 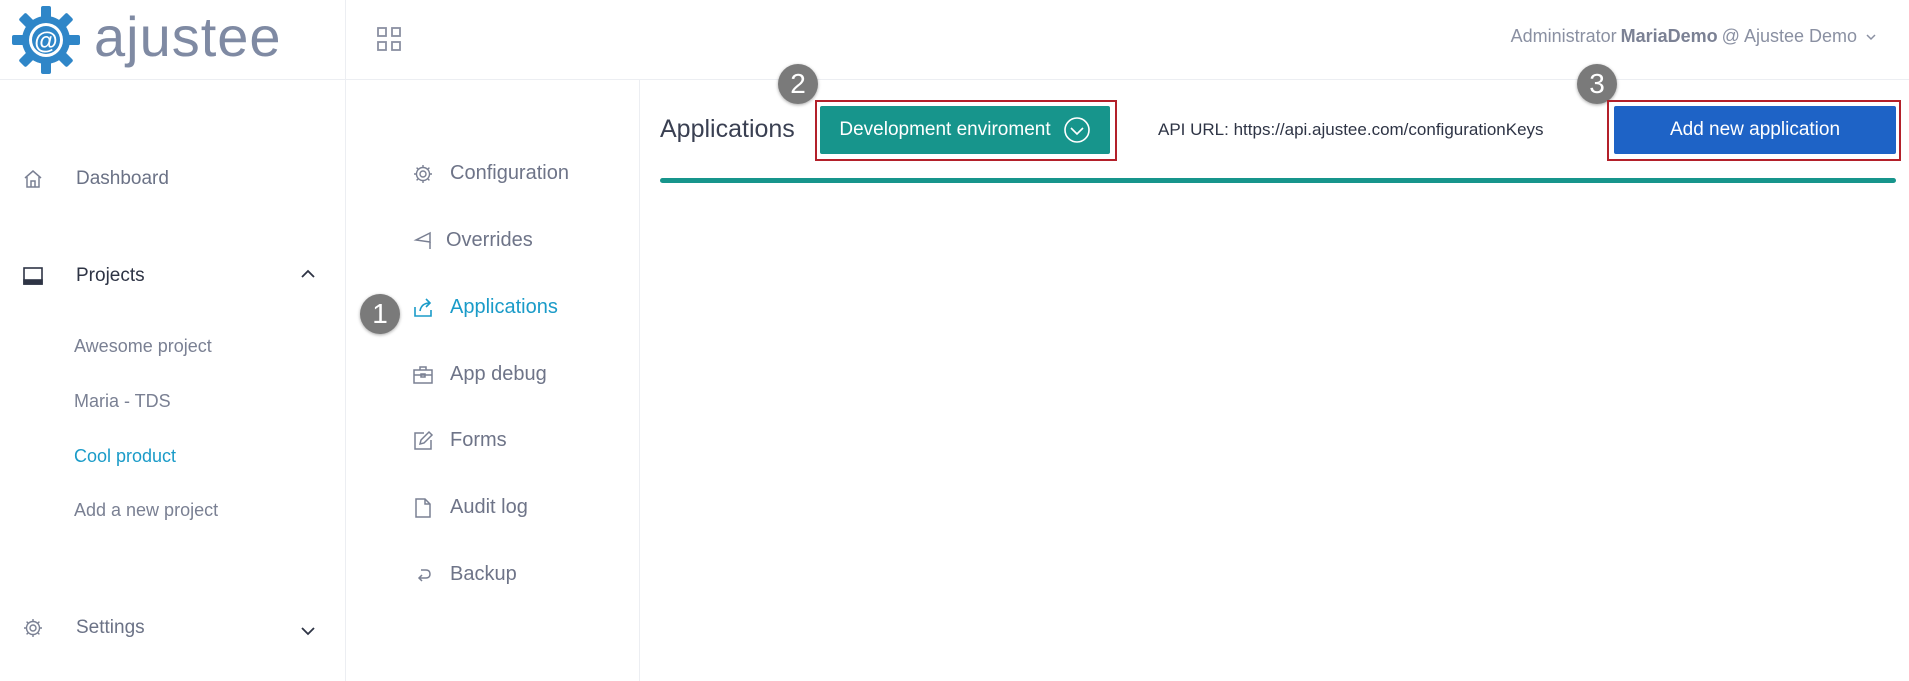 What do you see at coordinates (422, 240) in the screenshot?
I see `send-icon` at bounding box center [422, 240].